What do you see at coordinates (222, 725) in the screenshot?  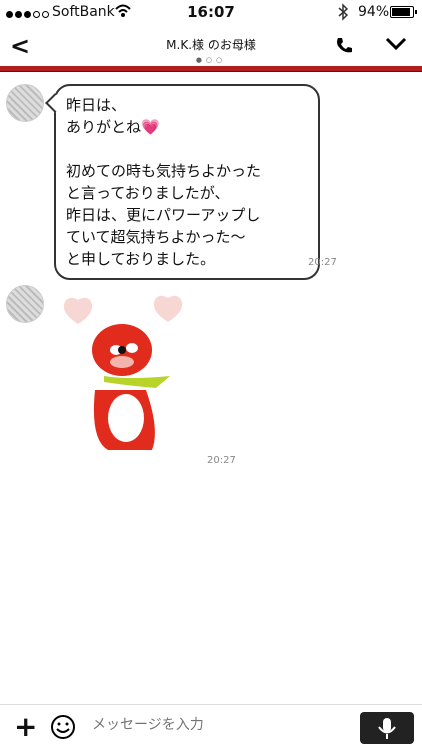 I see `message-input` at bounding box center [222, 725].